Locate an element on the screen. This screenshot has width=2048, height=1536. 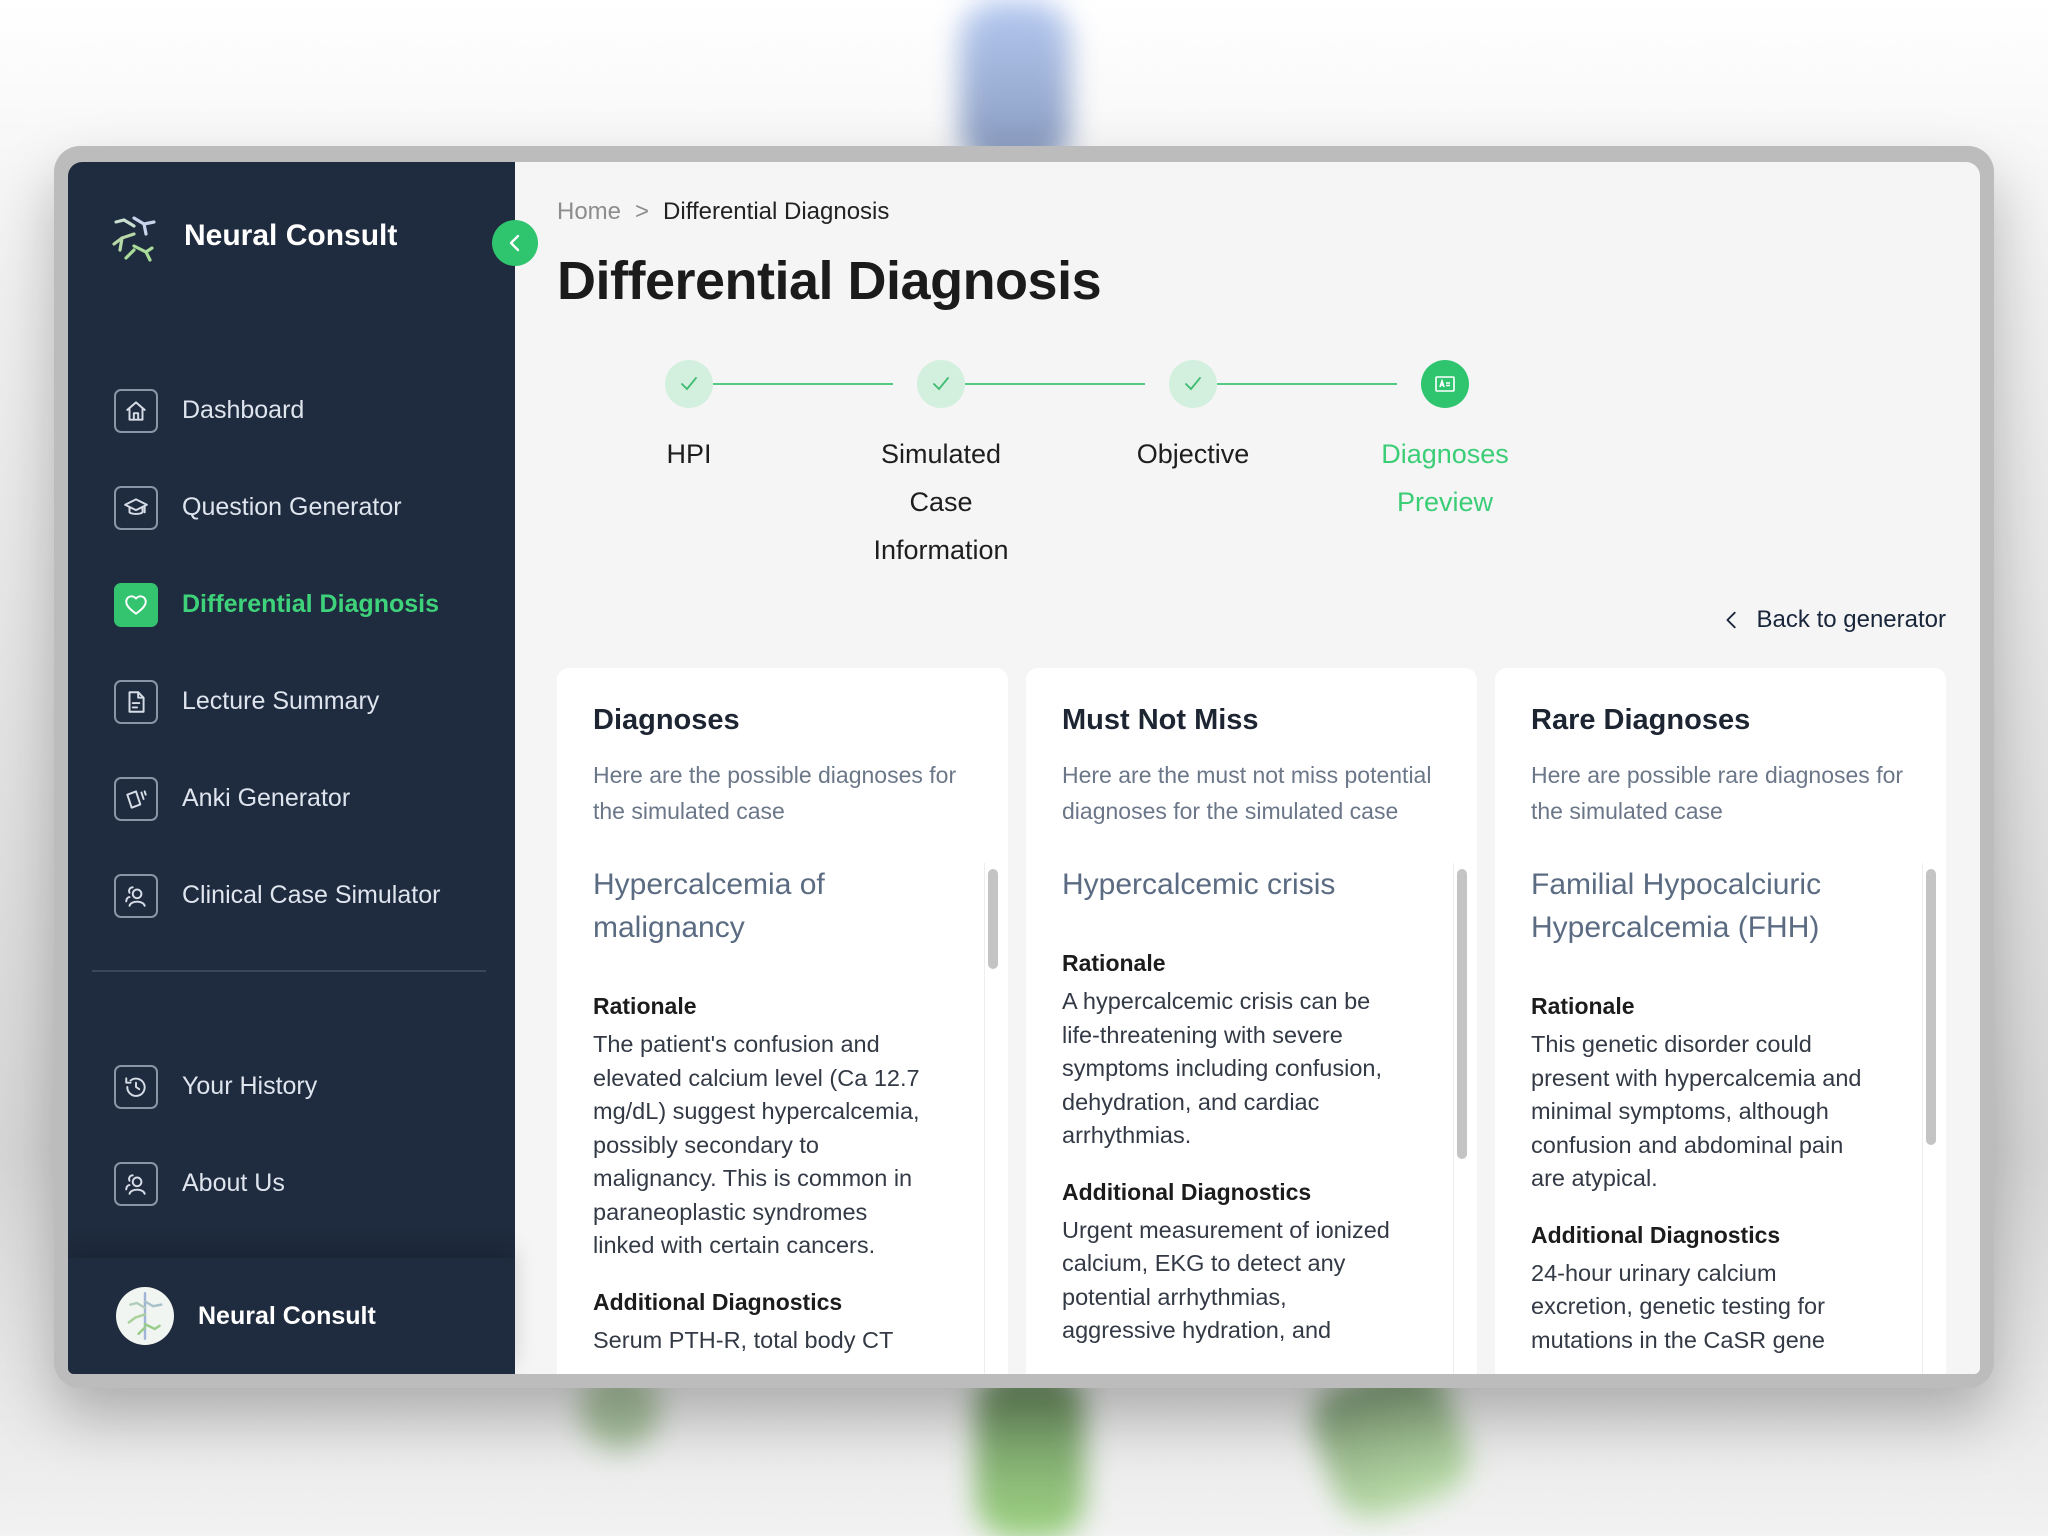
back-to-generator-link: Back to generator is located at coordinates (1833, 620).